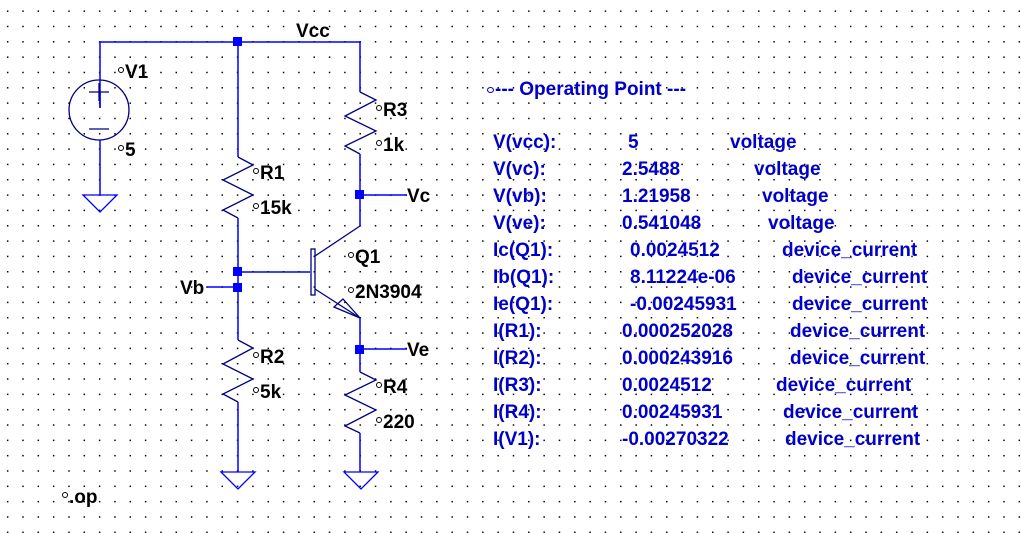 Image resolution: width=1021 pixels, height=533 pixels. Describe the element at coordinates (360, 123) in the screenshot. I see `resistor-r3` at that location.